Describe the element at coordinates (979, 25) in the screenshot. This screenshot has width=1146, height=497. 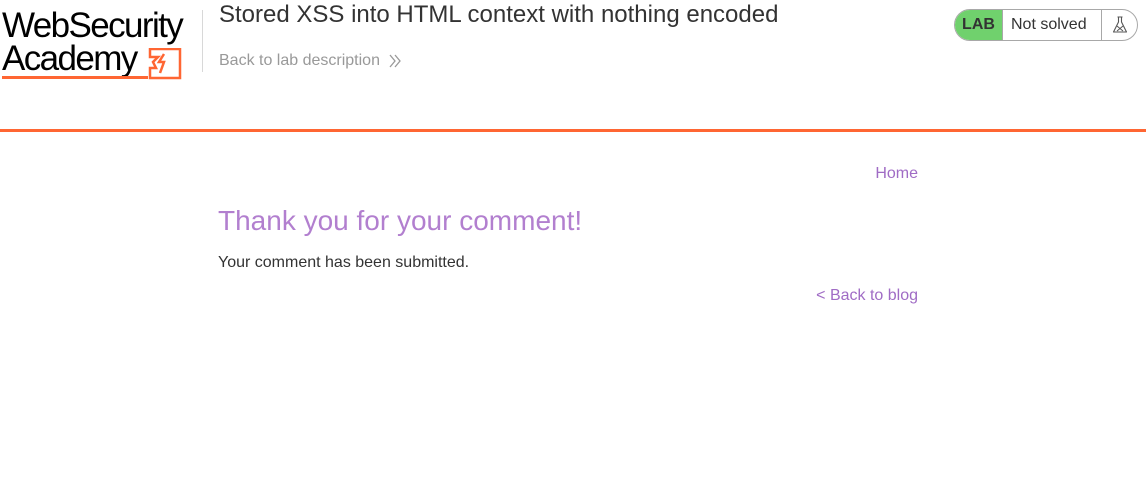
I see `lab-badge: LAB` at that location.